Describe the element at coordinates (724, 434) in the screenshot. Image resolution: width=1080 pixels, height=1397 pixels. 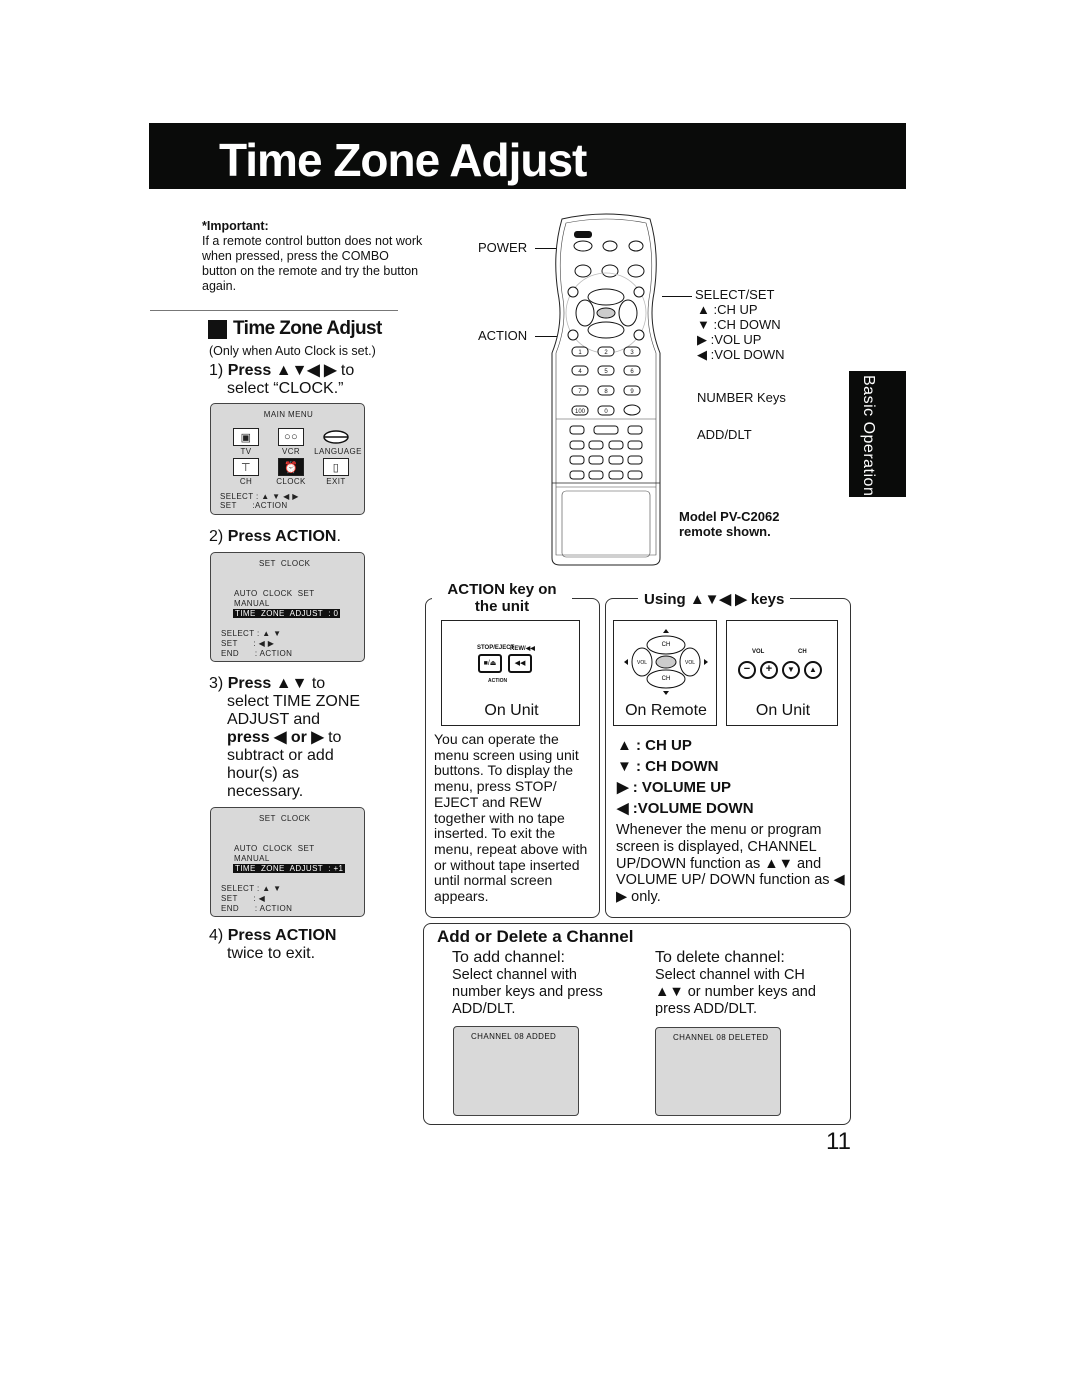
I see `callout-add-dlt: ADD/DLT` at that location.